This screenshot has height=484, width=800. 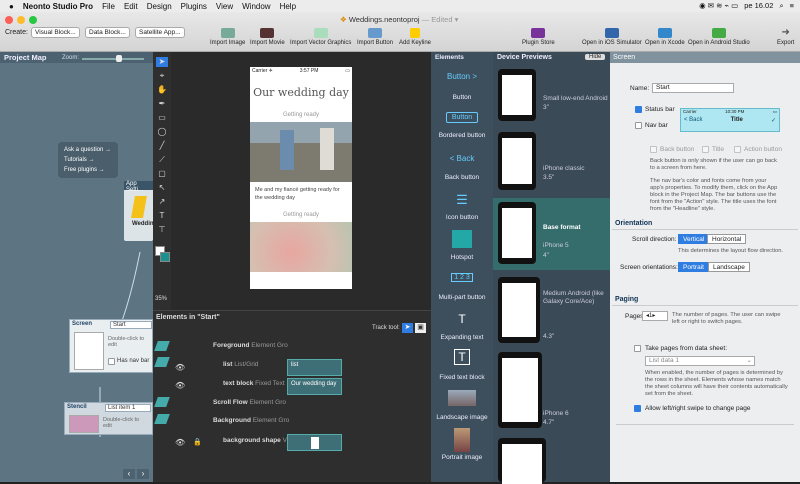 What do you see at coordinates (88, 150) in the screenshot?
I see `ask-question-link: Ask a question →` at bounding box center [88, 150].